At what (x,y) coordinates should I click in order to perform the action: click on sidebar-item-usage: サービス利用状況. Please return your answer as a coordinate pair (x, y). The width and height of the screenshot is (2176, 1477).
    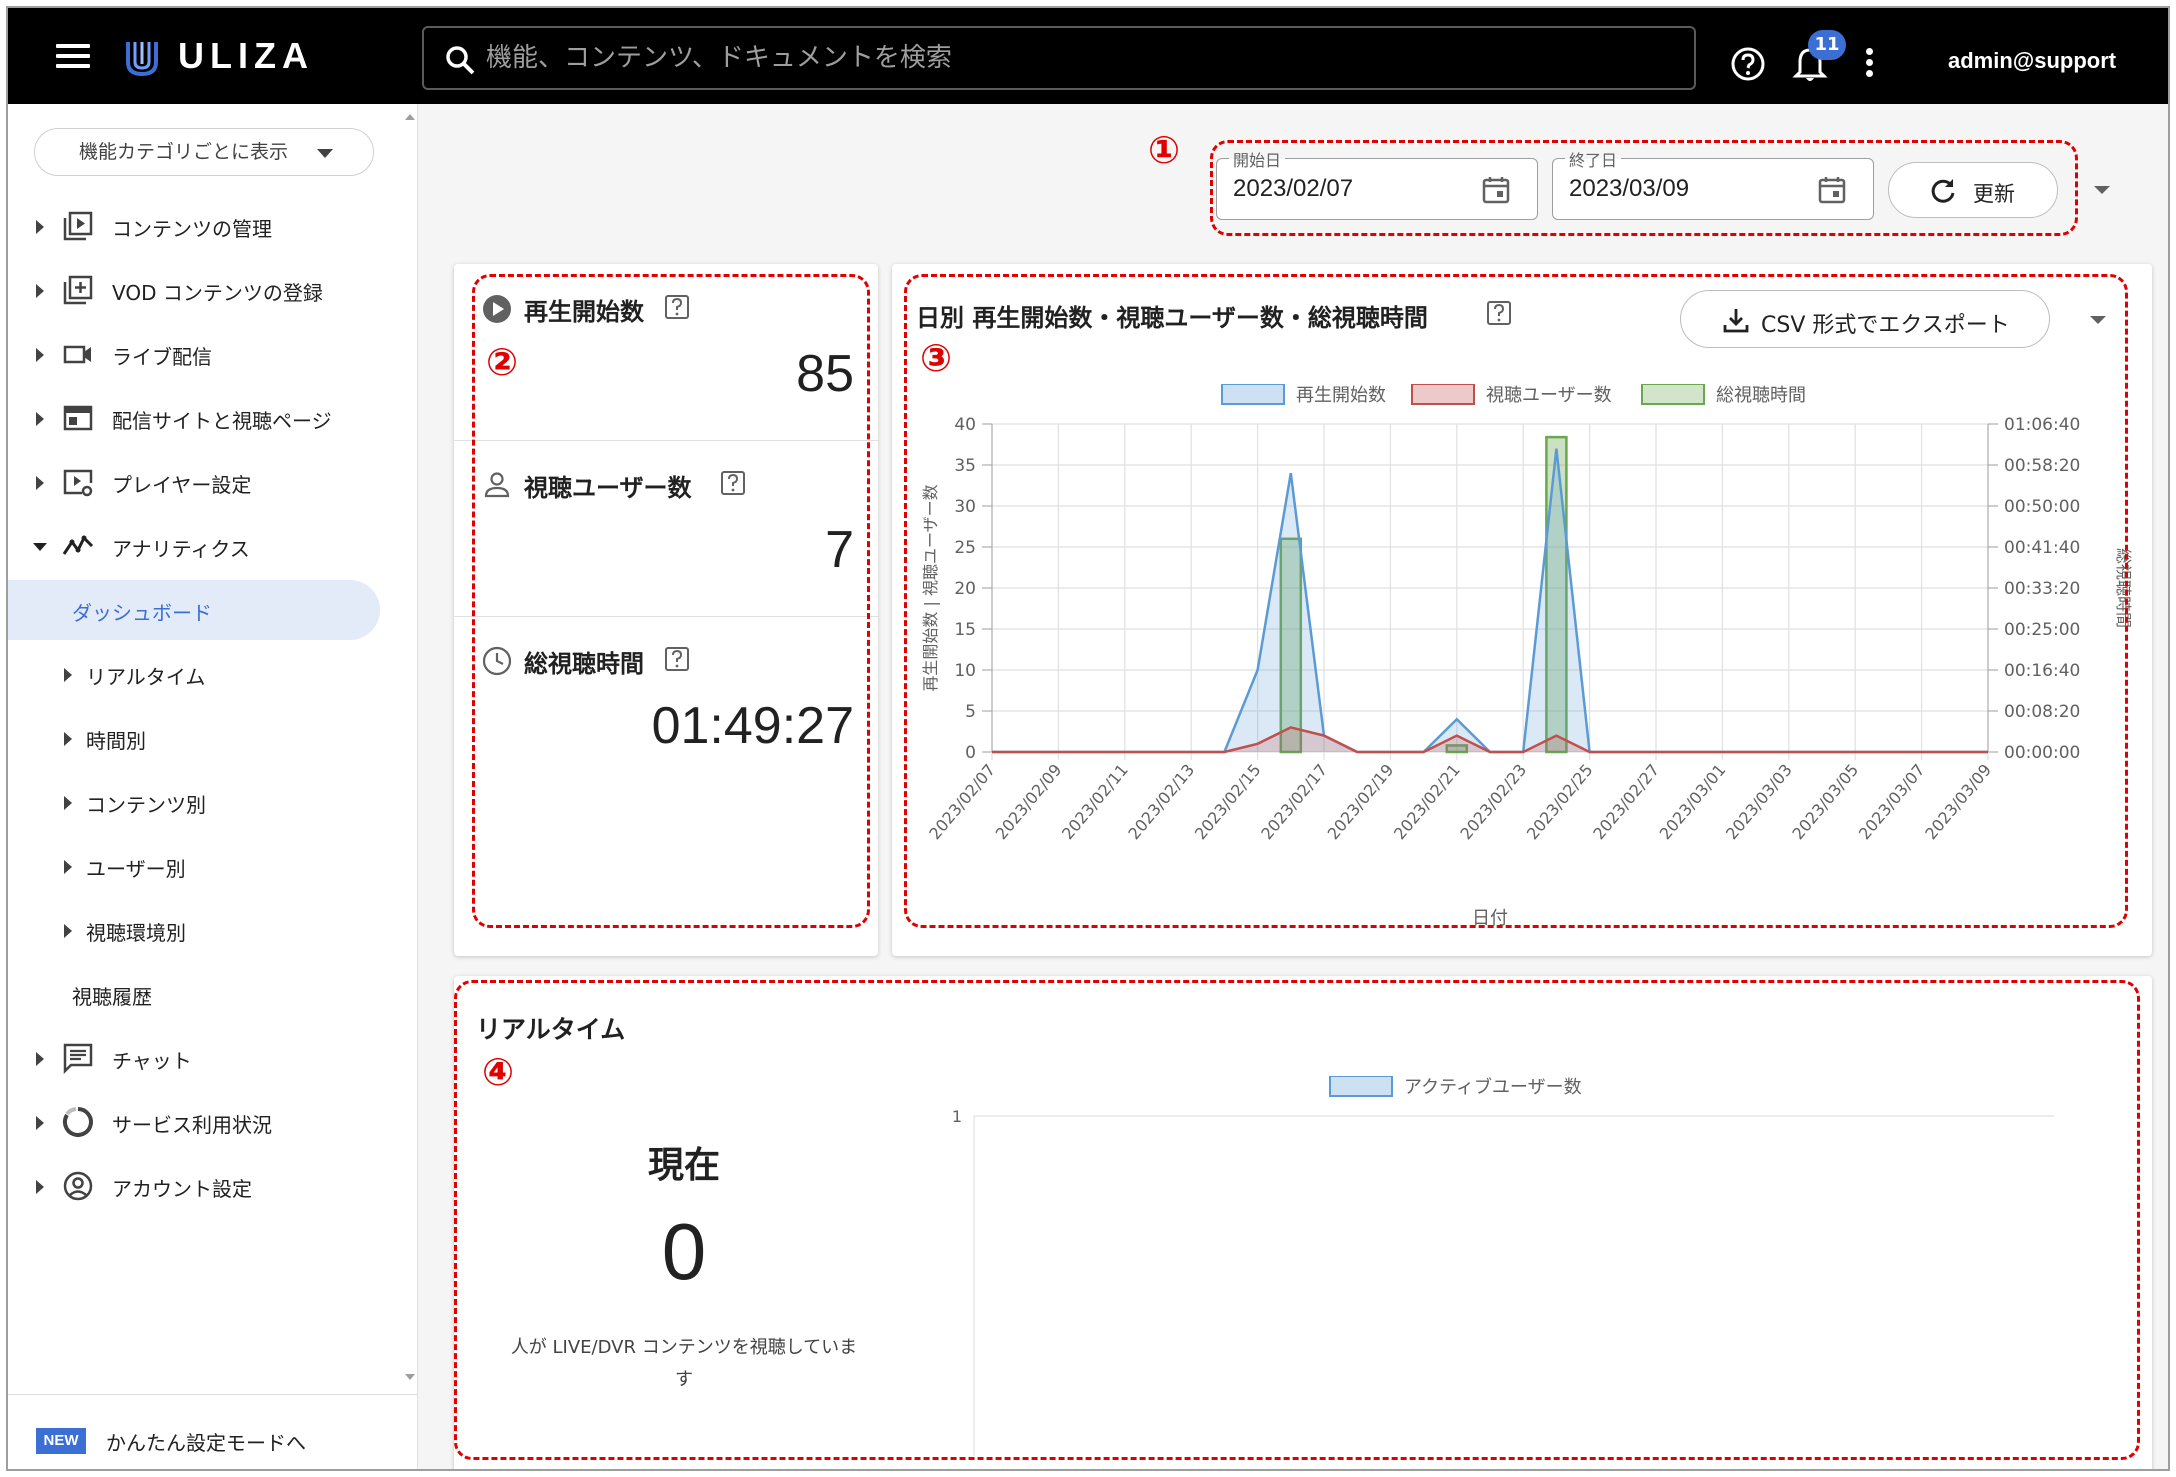
    Looking at the image, I should click on (198, 1122).